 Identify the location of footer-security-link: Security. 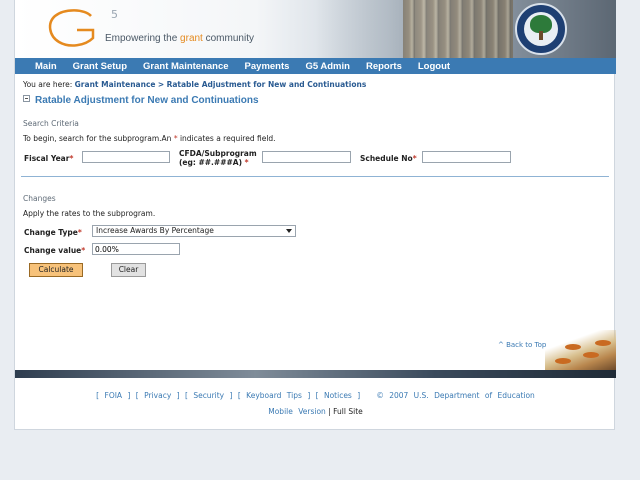
(208, 395).